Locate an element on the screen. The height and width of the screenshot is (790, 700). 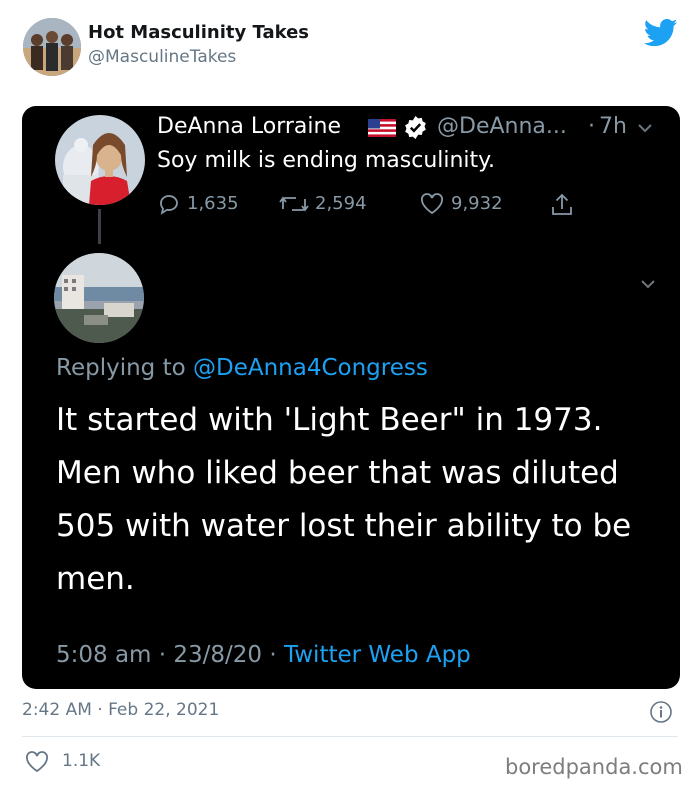
verified-badge-icon is located at coordinates (415, 127).